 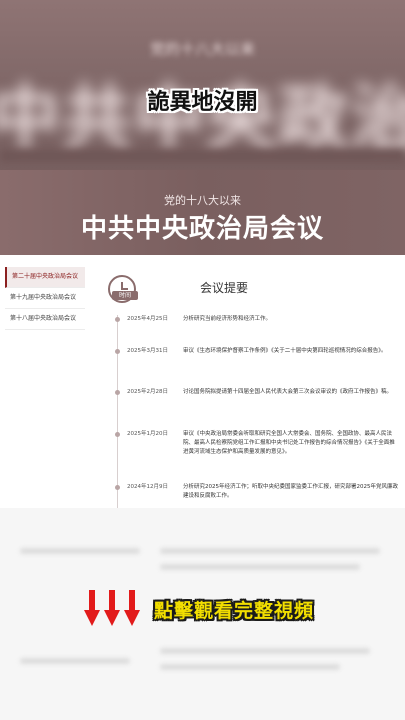 What do you see at coordinates (202, 102) in the screenshot?
I see `overlay-caption-top: 詭異地沒開` at bounding box center [202, 102].